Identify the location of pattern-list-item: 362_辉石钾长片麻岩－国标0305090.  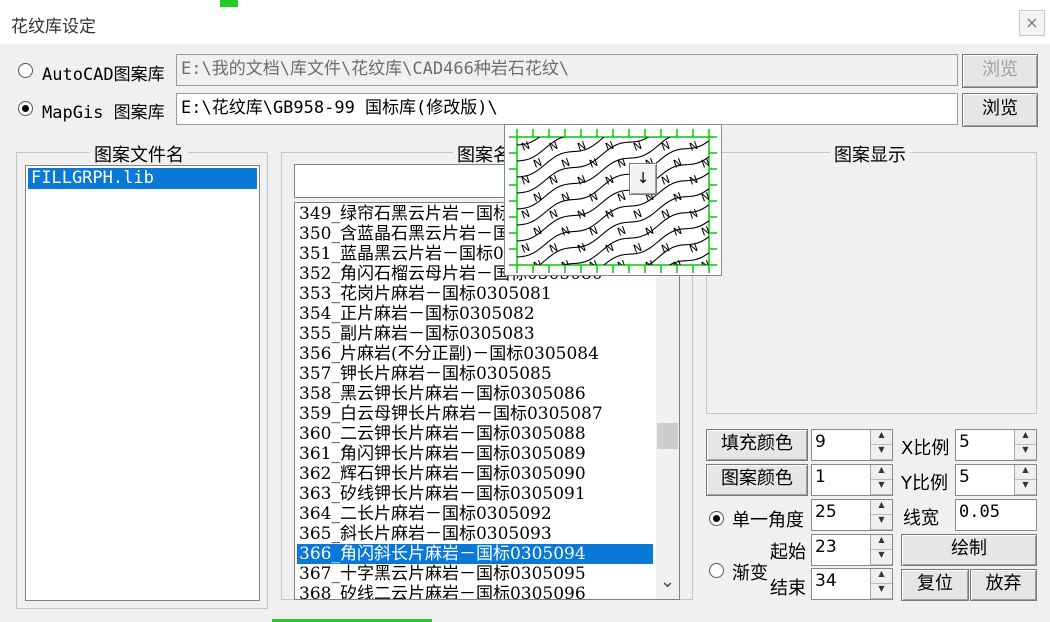
(475, 474).